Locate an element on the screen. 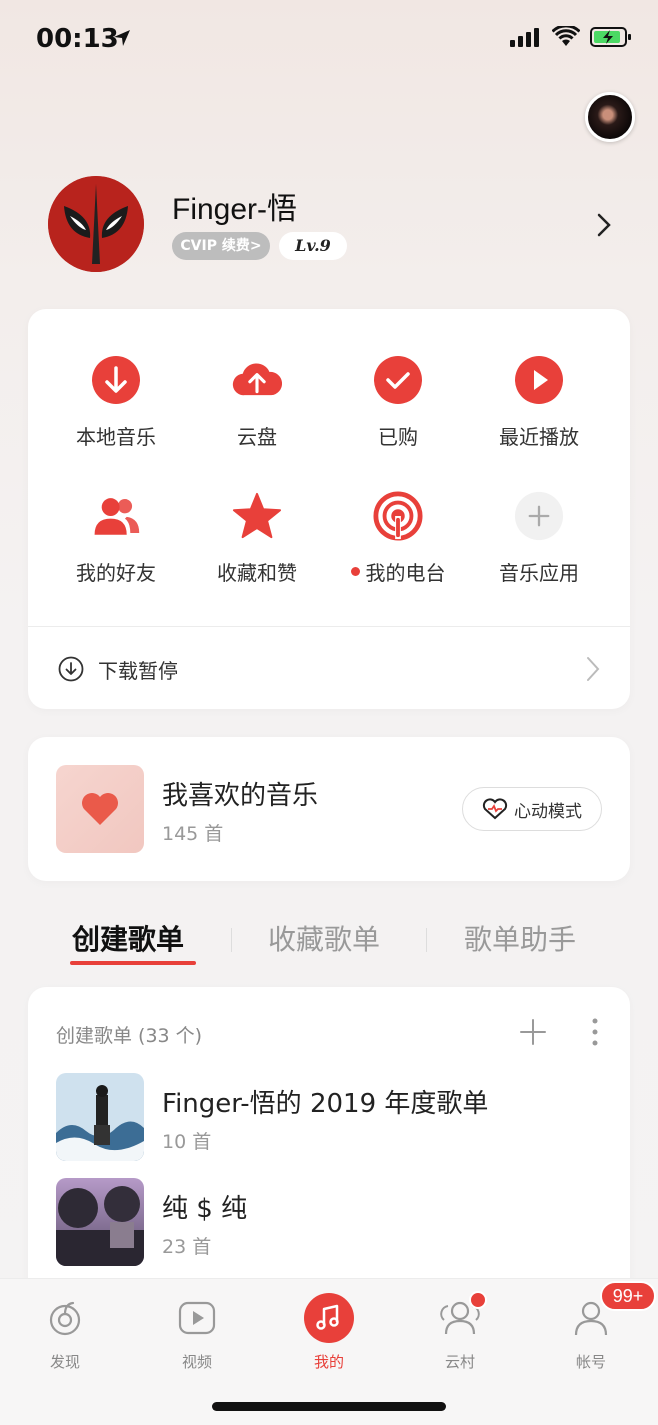  mask-avatar-icon is located at coordinates (96, 224).